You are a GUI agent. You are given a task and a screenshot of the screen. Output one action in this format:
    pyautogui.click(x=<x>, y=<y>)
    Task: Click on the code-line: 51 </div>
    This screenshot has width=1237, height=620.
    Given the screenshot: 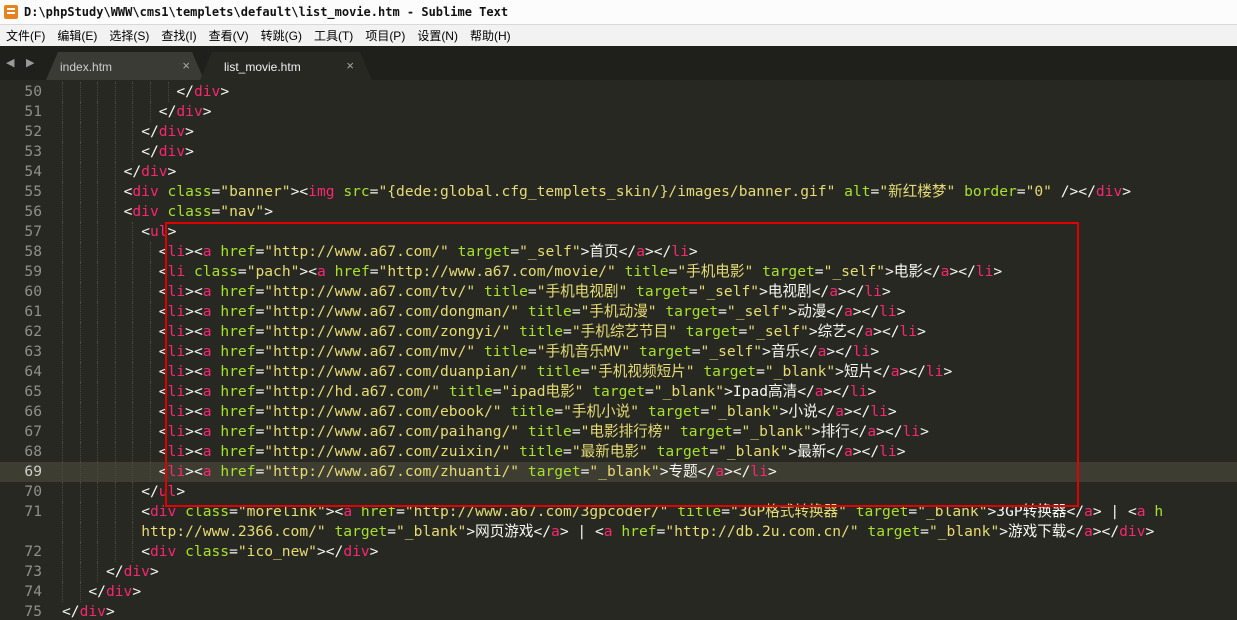 What is the action you would take?
    pyautogui.click(x=618, y=112)
    